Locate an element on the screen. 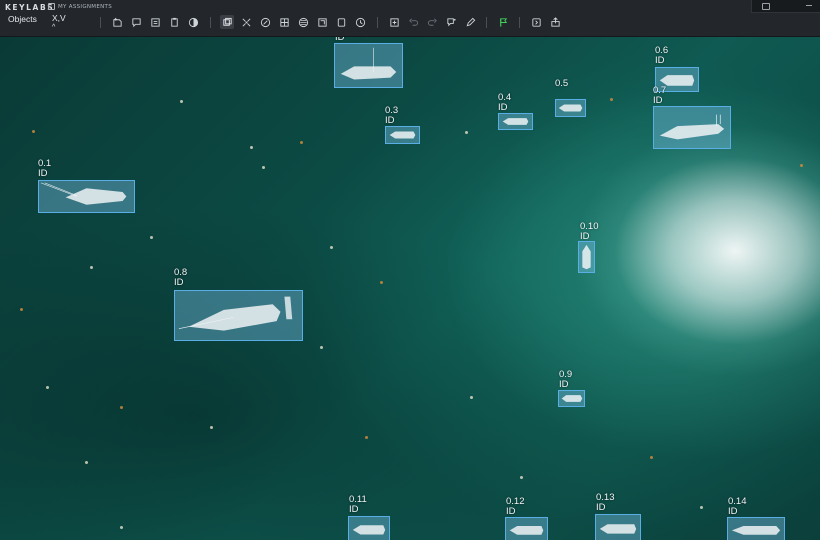 The width and height of the screenshot is (820, 540). grid-icon is located at coordinates (284, 22).